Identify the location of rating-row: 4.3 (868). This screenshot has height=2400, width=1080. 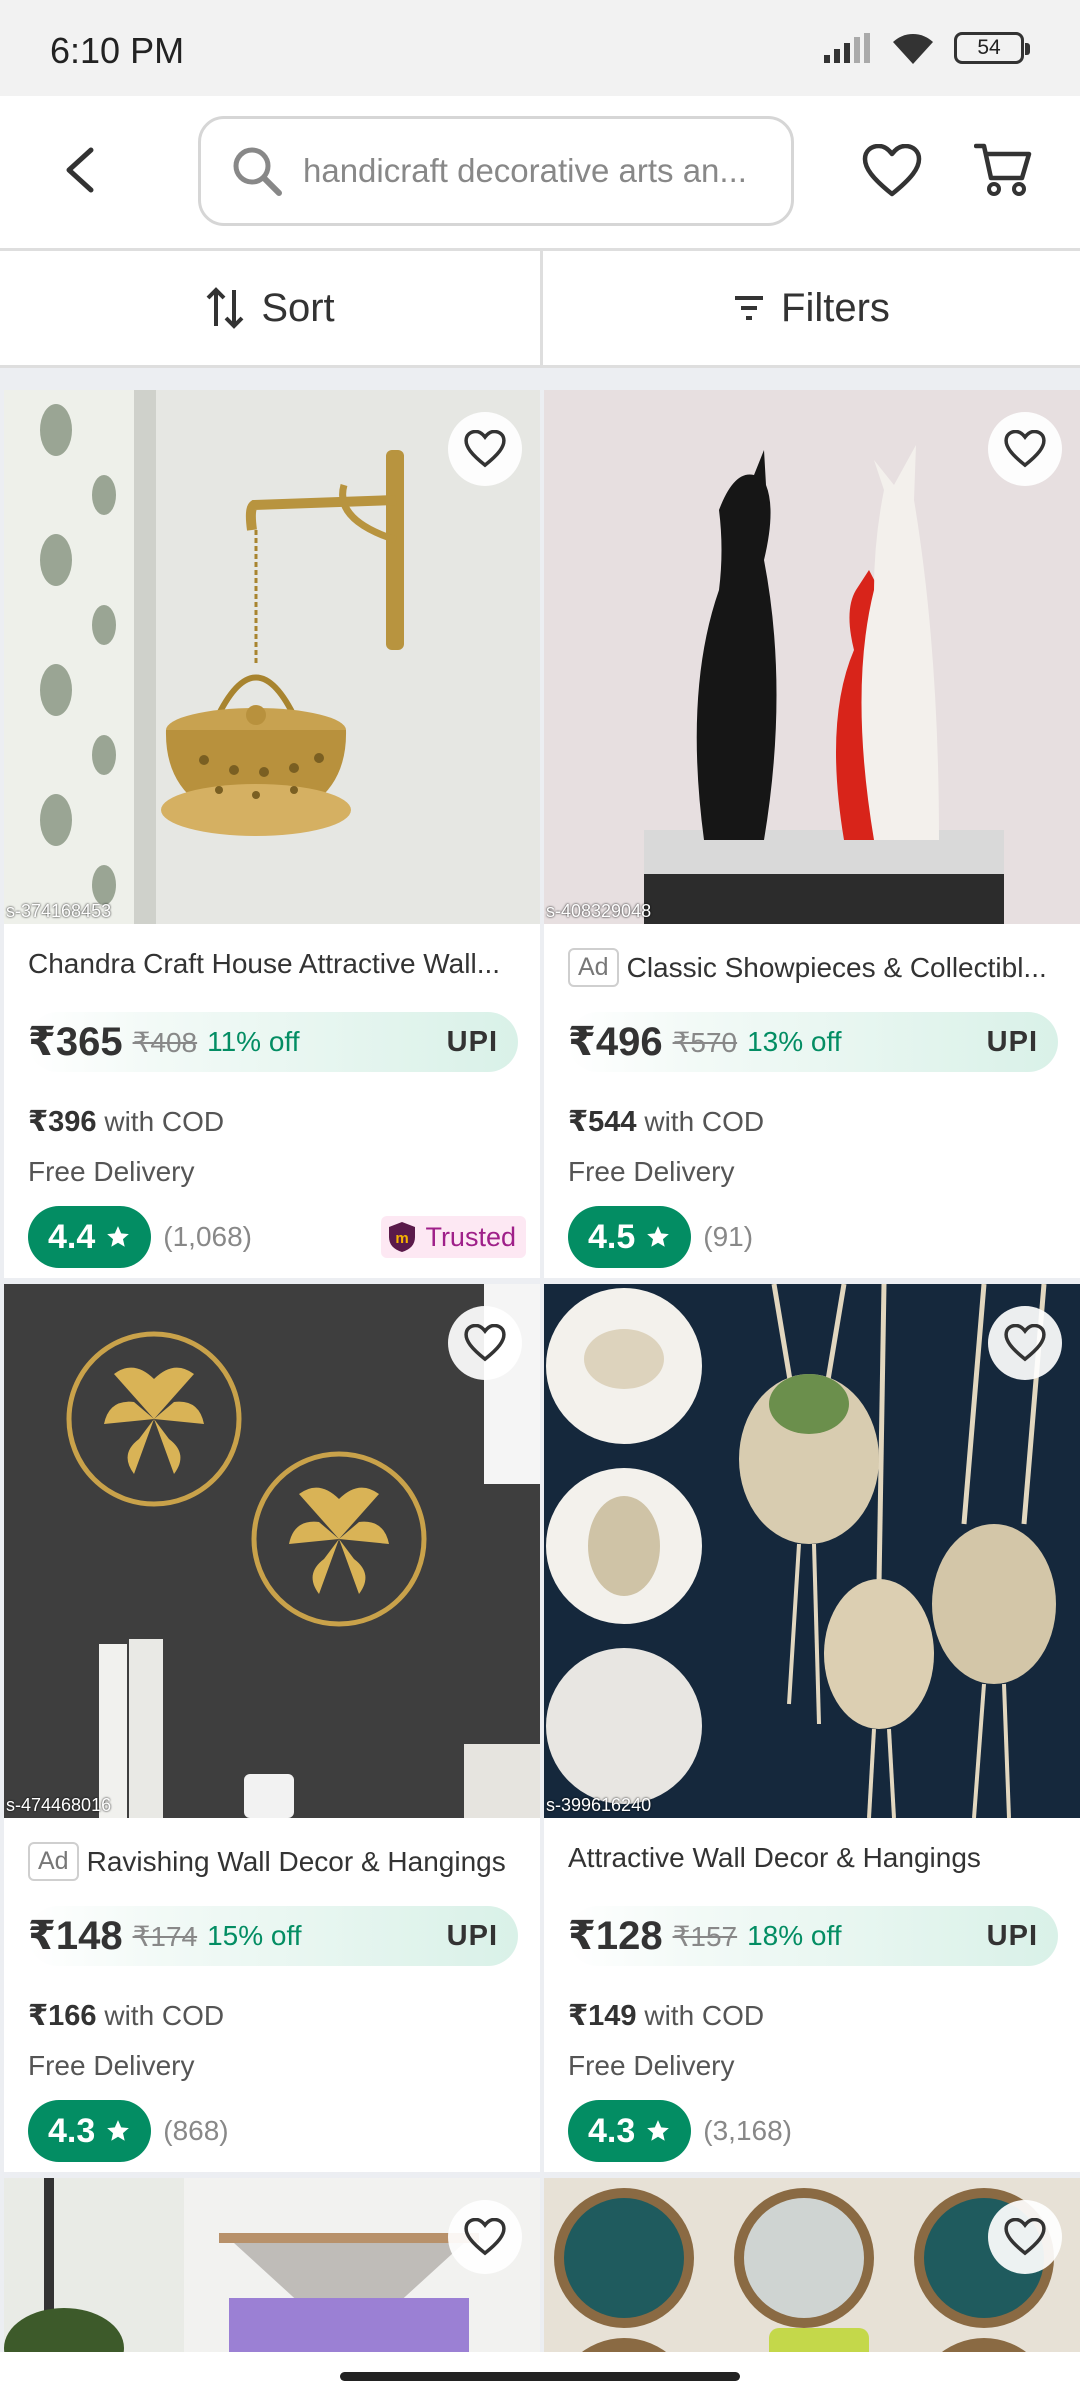
(128, 2131).